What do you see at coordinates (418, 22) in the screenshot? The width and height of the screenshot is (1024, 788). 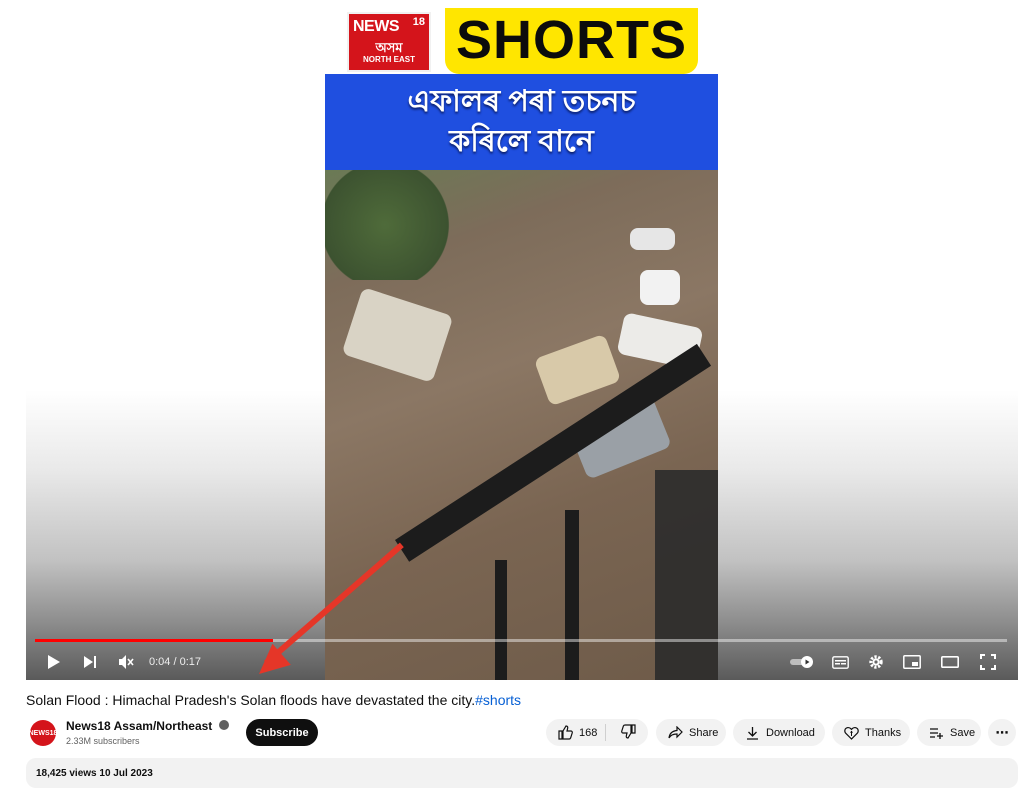 I see `logo-number: 18` at bounding box center [418, 22].